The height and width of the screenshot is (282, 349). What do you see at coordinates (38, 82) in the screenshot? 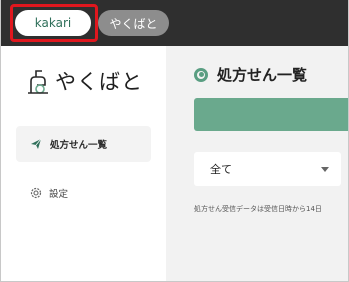
I see `logo-icon` at bounding box center [38, 82].